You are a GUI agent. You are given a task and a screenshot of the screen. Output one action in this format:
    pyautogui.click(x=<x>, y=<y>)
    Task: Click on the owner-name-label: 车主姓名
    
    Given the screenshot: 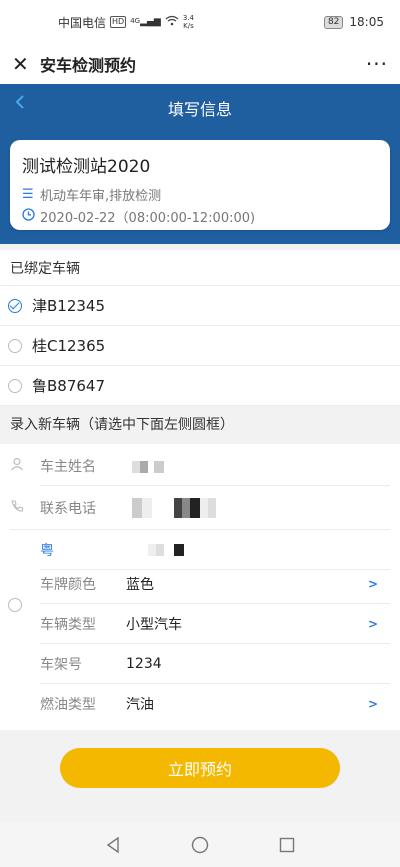 What is the action you would take?
    pyautogui.click(x=68, y=467)
    